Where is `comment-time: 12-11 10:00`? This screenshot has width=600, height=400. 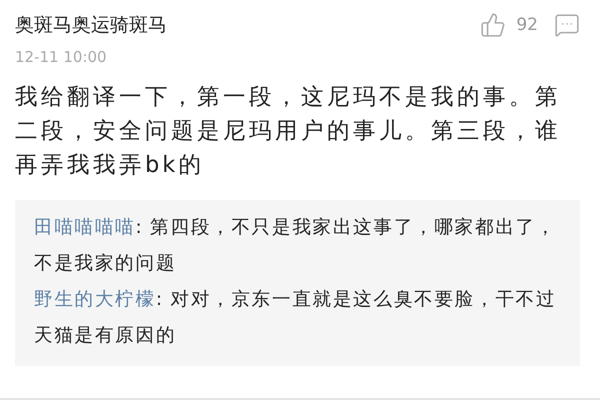 comment-time: 12-11 10:00 is located at coordinates (61, 57).